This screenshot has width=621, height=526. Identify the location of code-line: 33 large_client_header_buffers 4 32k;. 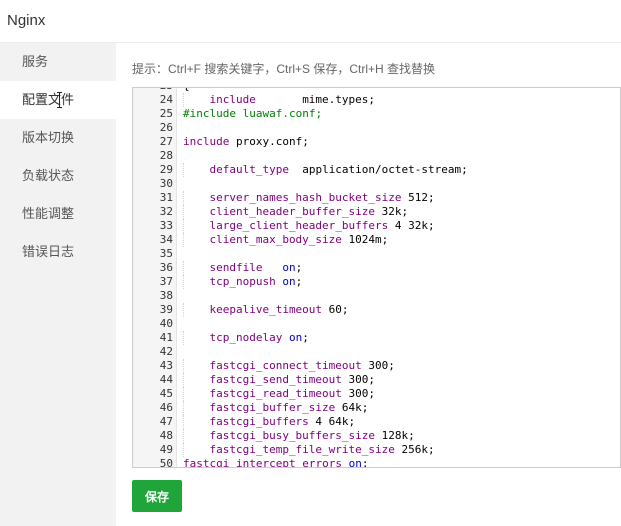
(376, 226).